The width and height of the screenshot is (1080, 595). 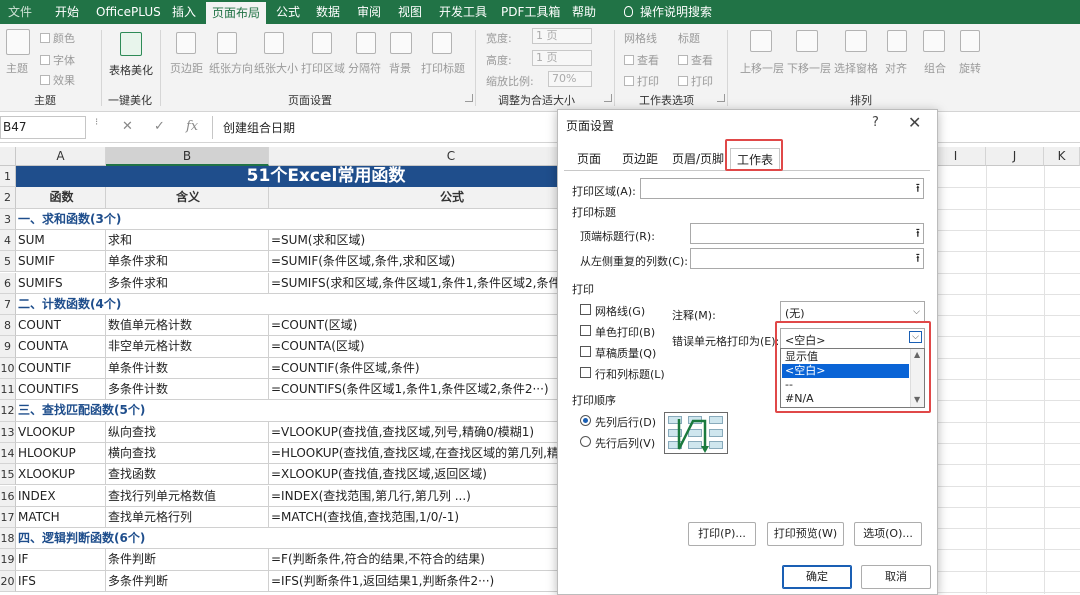 I want to click on chevron-down-icon: ⌵, so click(x=915, y=337).